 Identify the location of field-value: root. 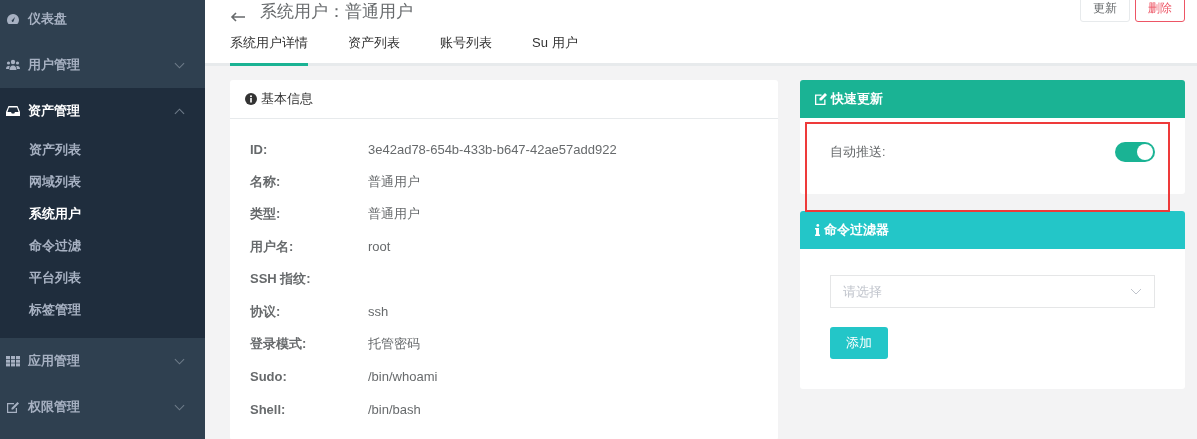
(379, 247).